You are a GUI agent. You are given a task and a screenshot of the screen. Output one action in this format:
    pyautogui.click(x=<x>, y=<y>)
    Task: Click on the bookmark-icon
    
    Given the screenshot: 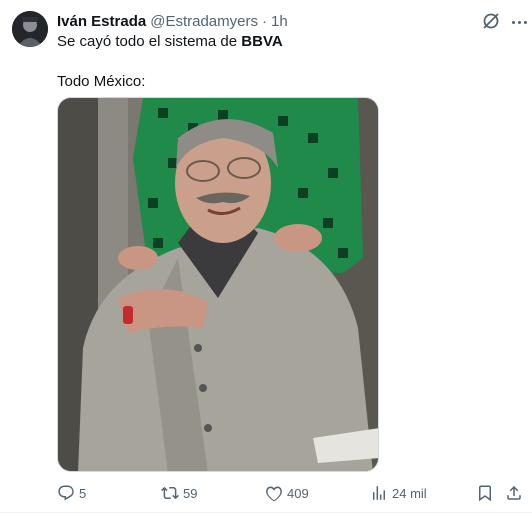 What is the action you would take?
    pyautogui.click(x=485, y=493)
    